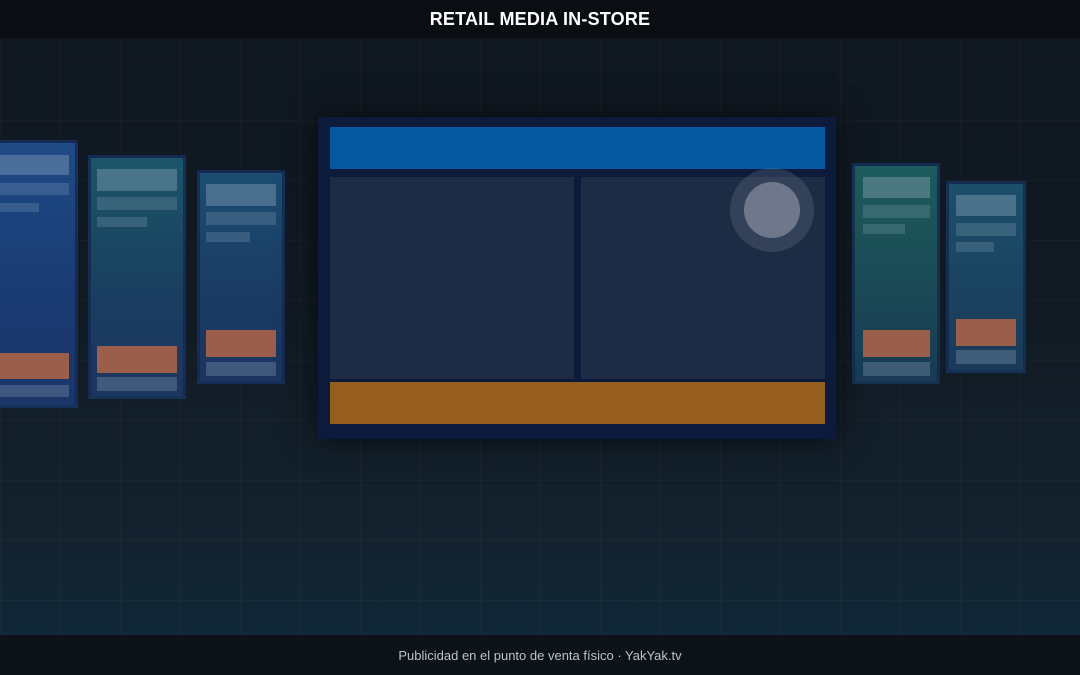 The height and width of the screenshot is (675, 1080). I want to click on circle-icon-inner, so click(772, 210).